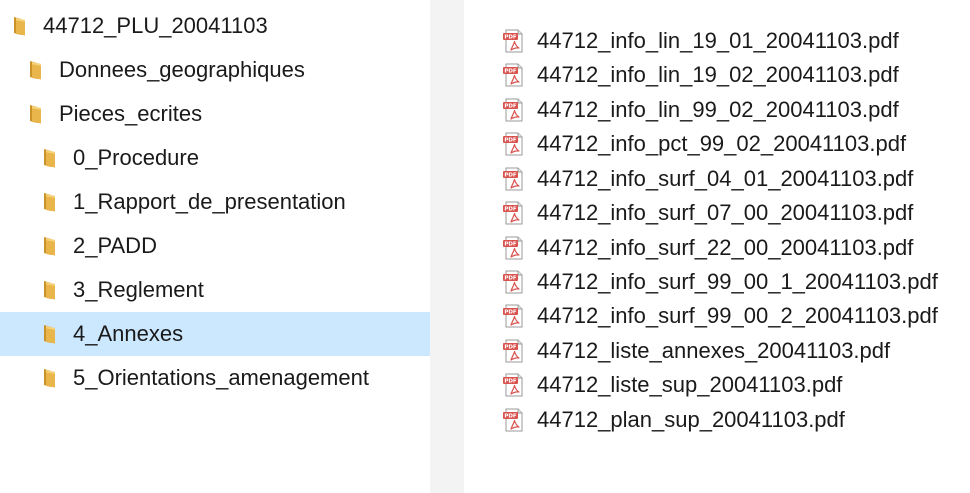 The width and height of the screenshot is (970, 493). What do you see at coordinates (725, 212) in the screenshot?
I see `file-name: 44712_info_surf_07_00_20041103.pdf` at bounding box center [725, 212].